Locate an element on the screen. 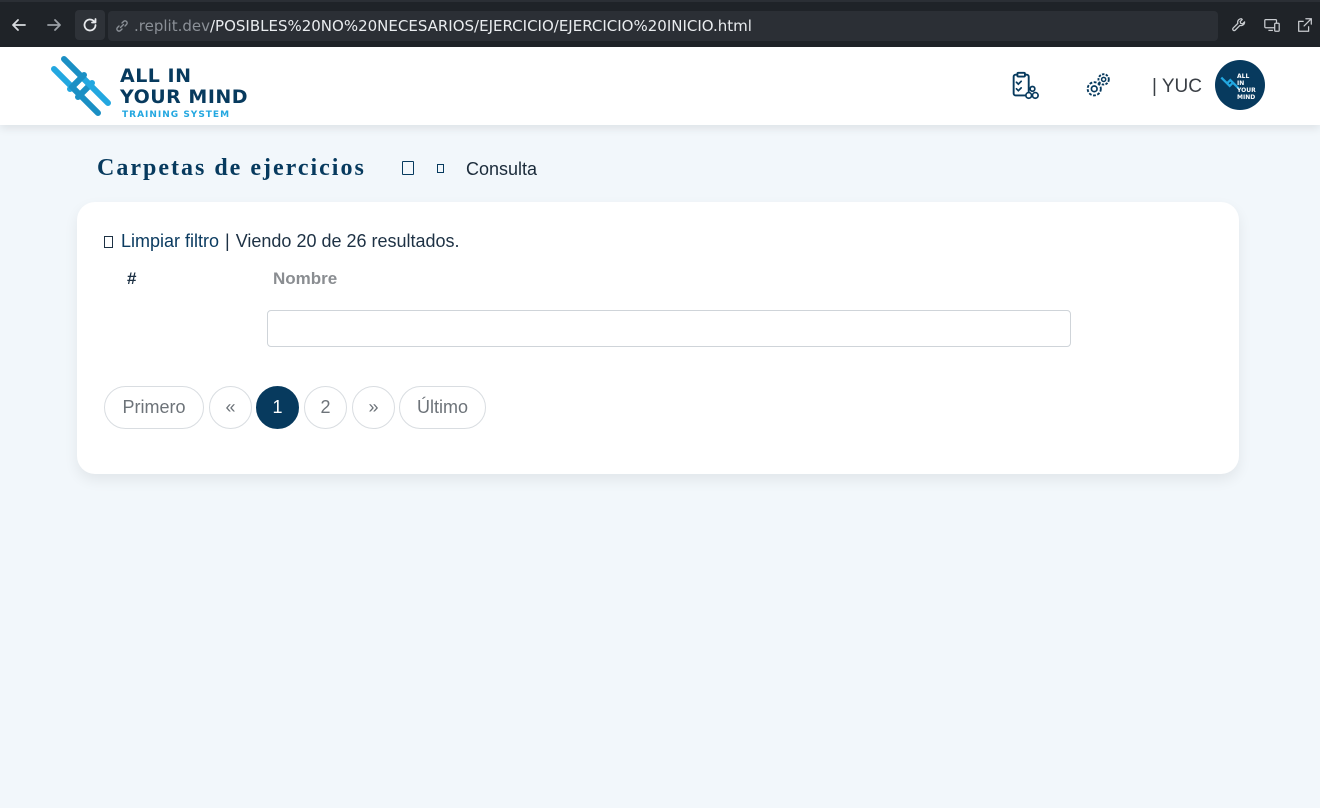  page-first-button: Primero is located at coordinates (154, 407).